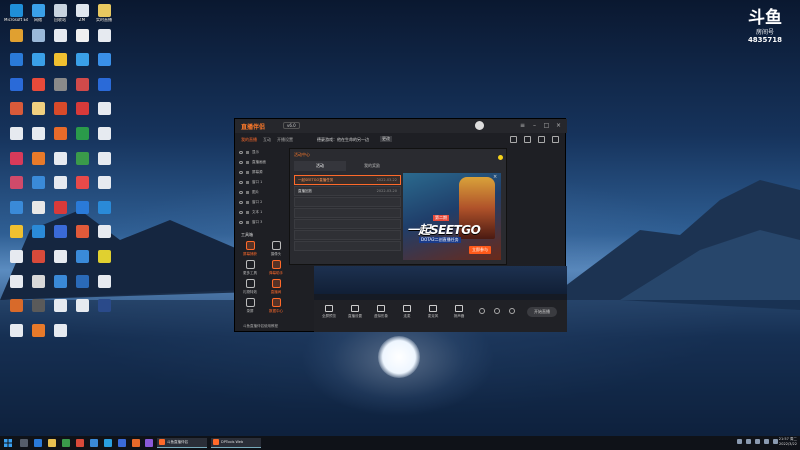 The width and height of the screenshot is (800, 450). I want to click on tab-my-live: 我的直播, so click(249, 140).